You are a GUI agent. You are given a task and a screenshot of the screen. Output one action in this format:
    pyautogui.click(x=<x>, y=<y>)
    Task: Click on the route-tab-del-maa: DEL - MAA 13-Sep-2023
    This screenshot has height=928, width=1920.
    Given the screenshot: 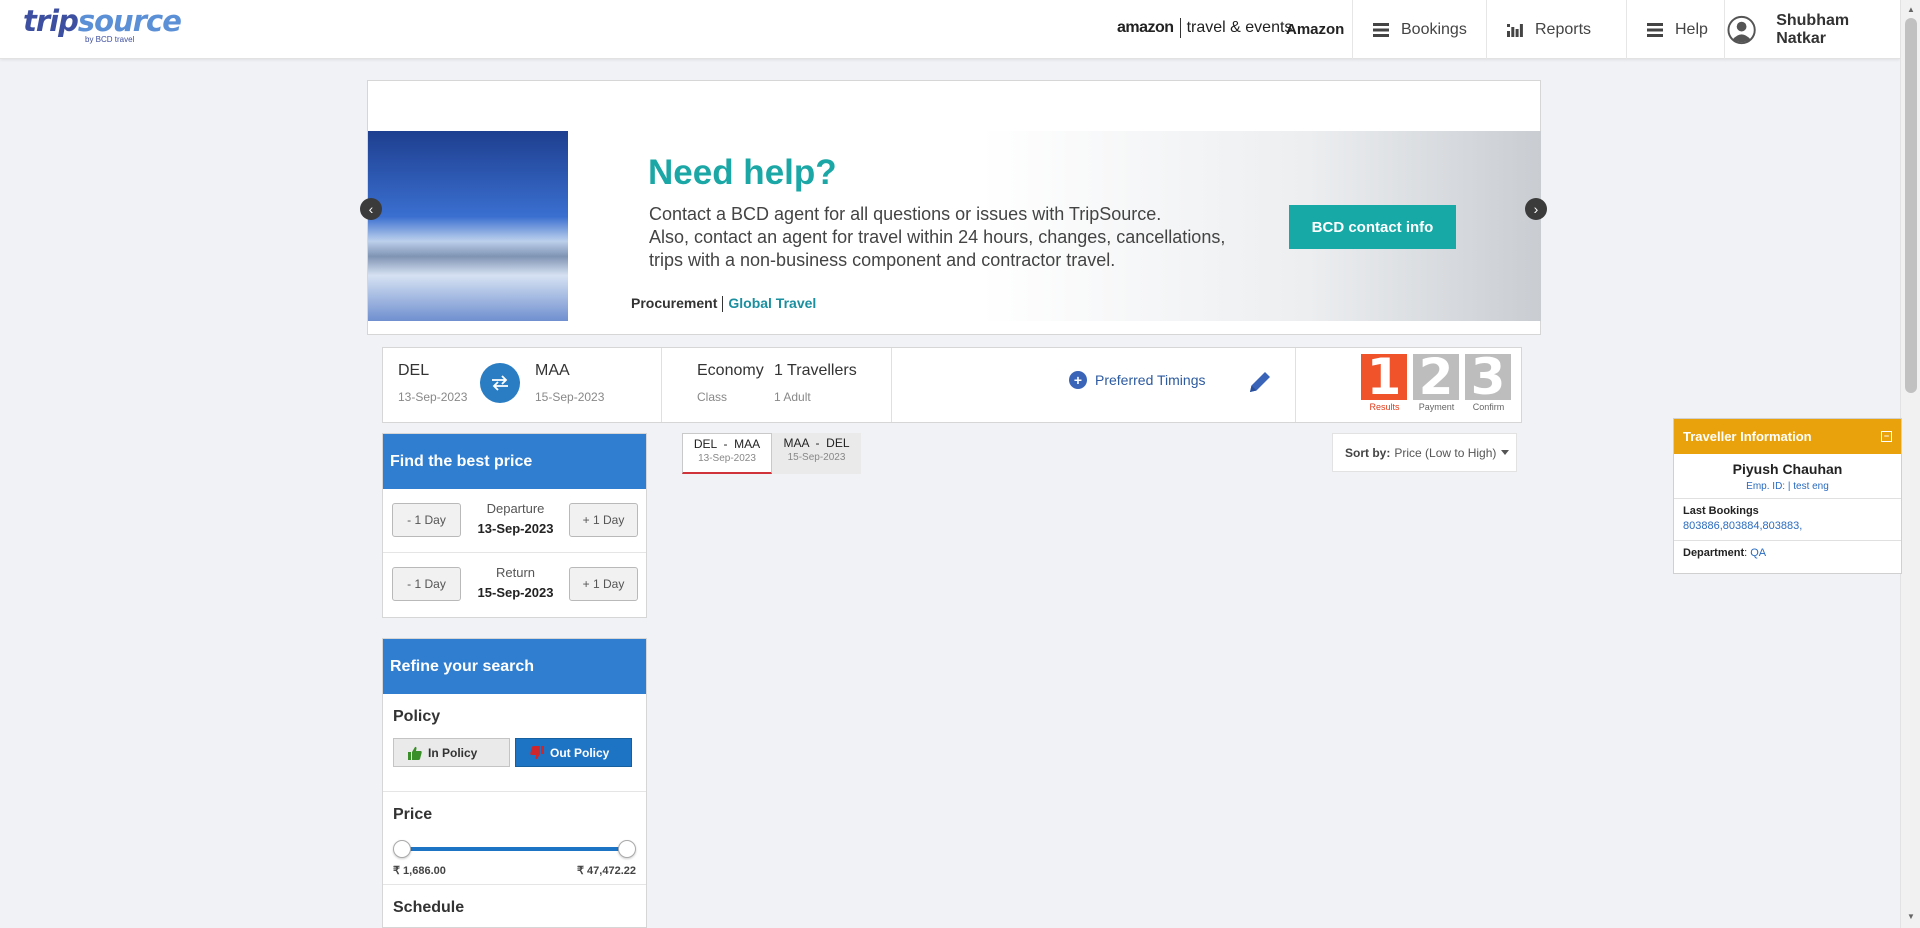 What is the action you would take?
    pyautogui.click(x=727, y=453)
    